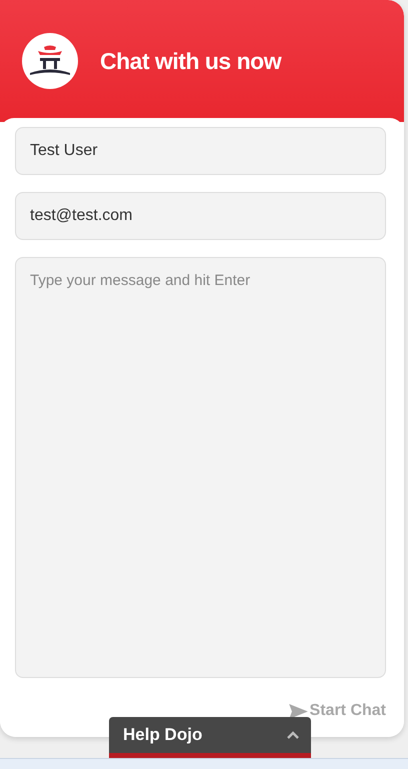  What do you see at coordinates (200, 151) in the screenshot?
I see `input-field: Test User` at bounding box center [200, 151].